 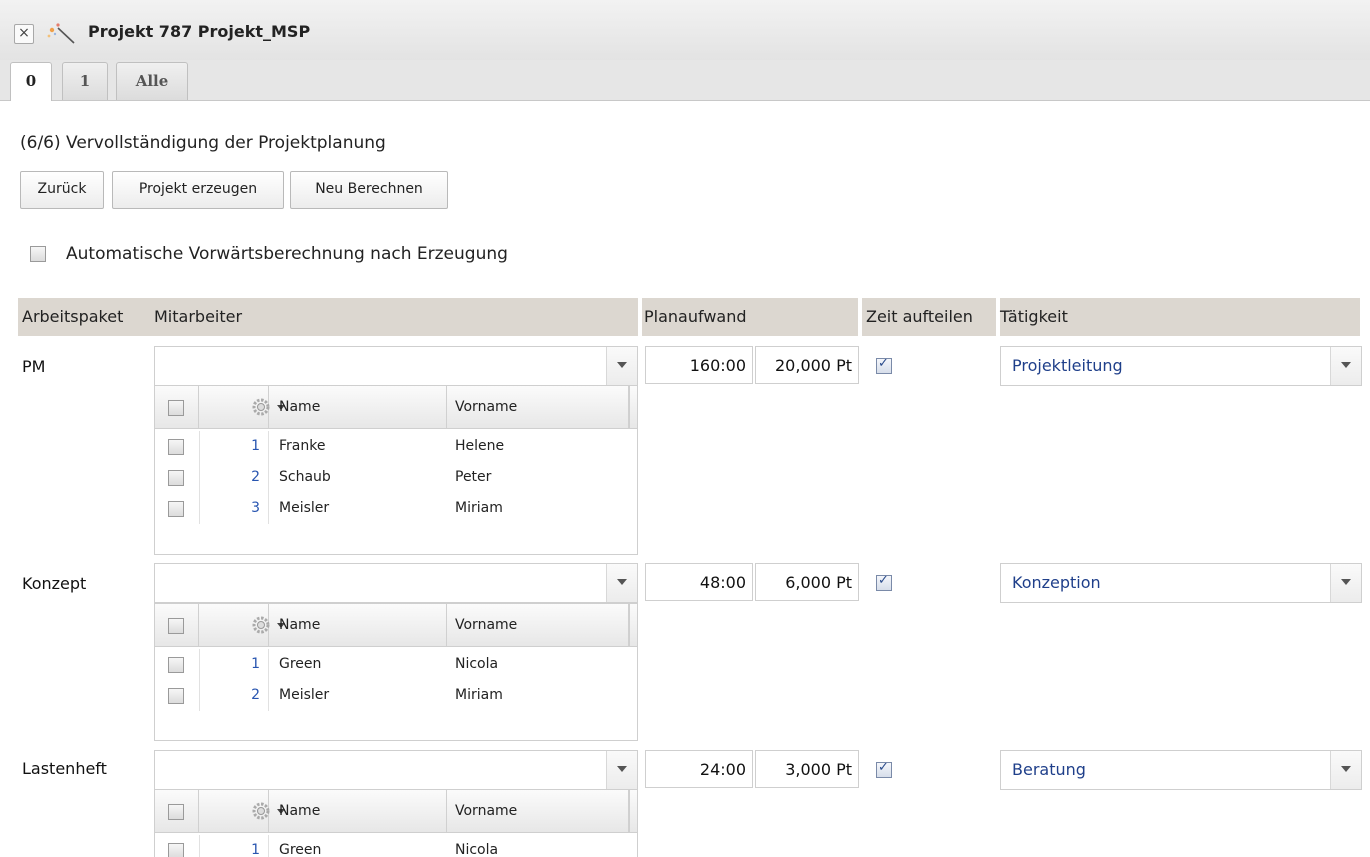 I want to click on activity-combo: Konzeption, so click(x=1181, y=583).